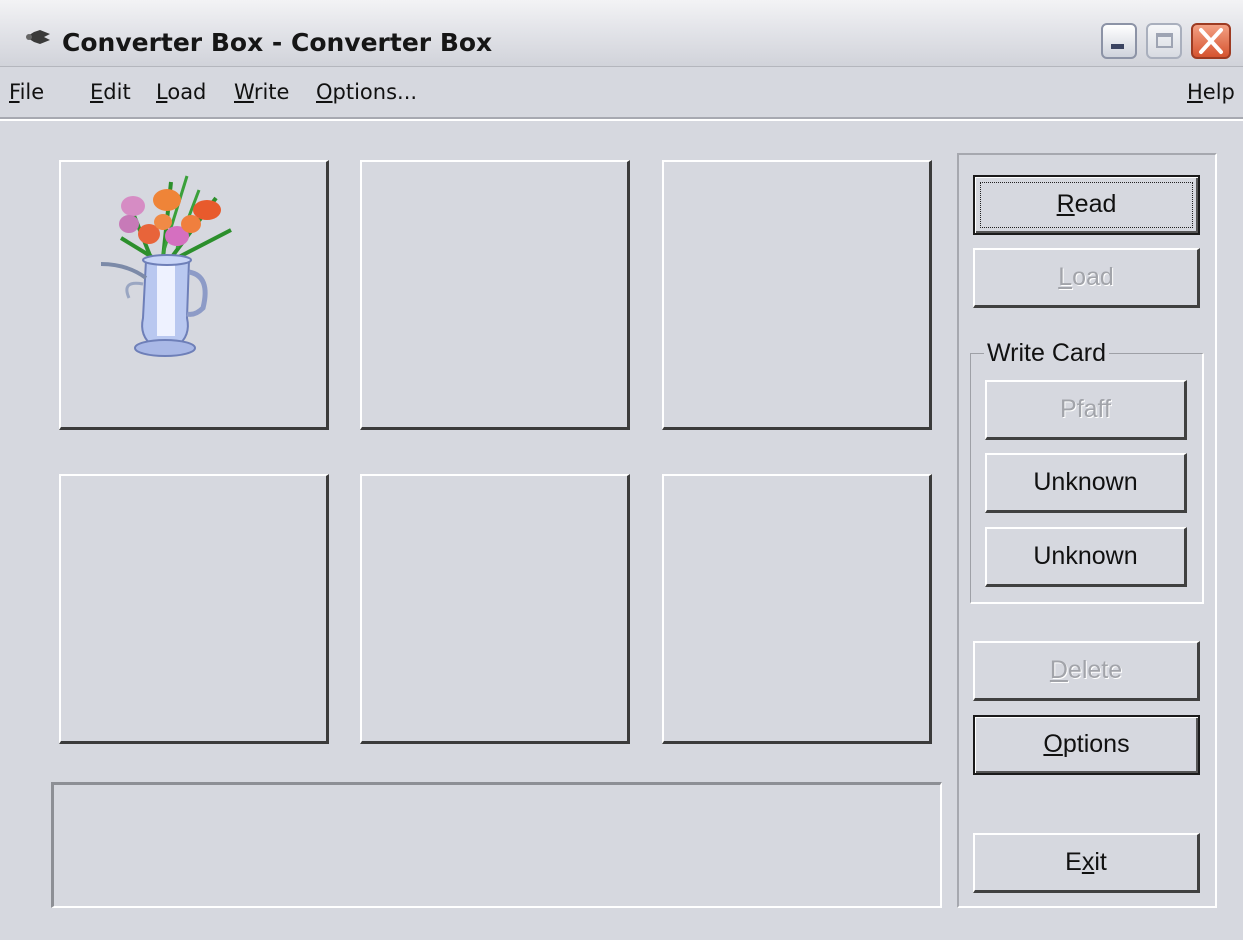 The image size is (1243, 943). Describe the element at coordinates (496, 845) in the screenshot. I see `status-box` at that location.